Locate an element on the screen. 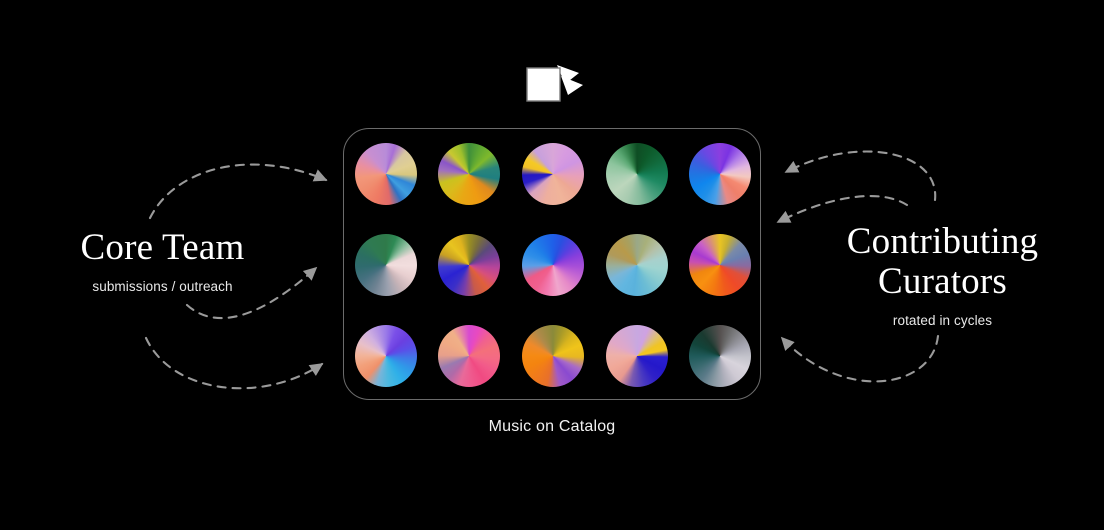 This screenshot has height=530, width=1104. catalog-caption: Music on Catalog is located at coordinates (552, 426).